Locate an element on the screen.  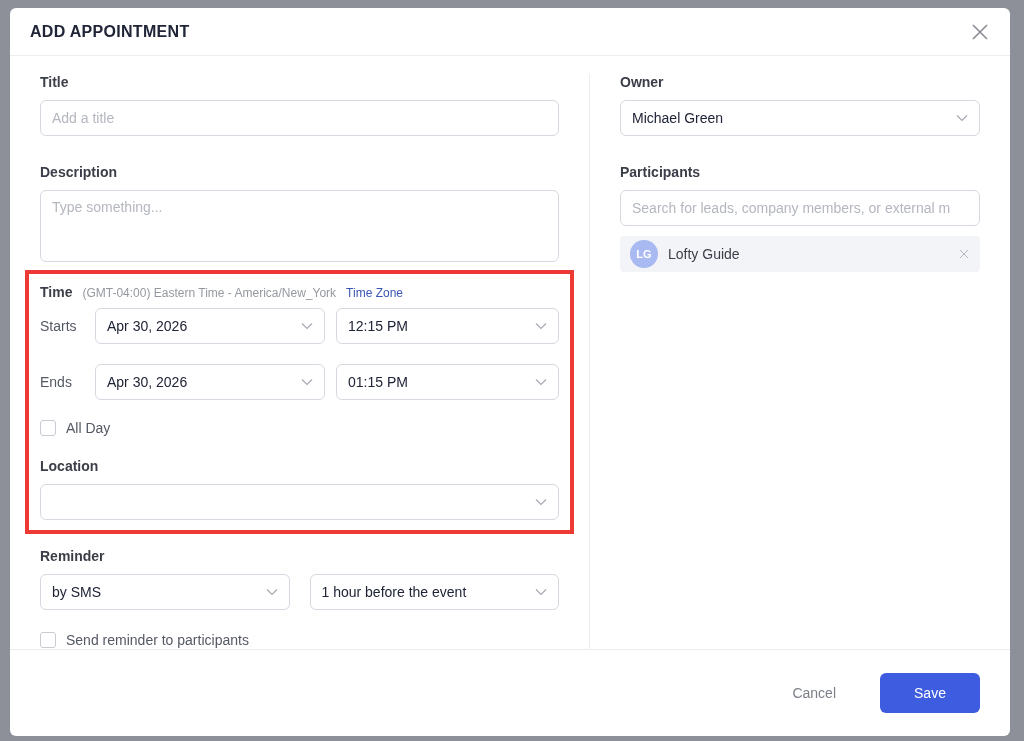
dialog-title: ADD APPOINTMENT is located at coordinates (110, 31).